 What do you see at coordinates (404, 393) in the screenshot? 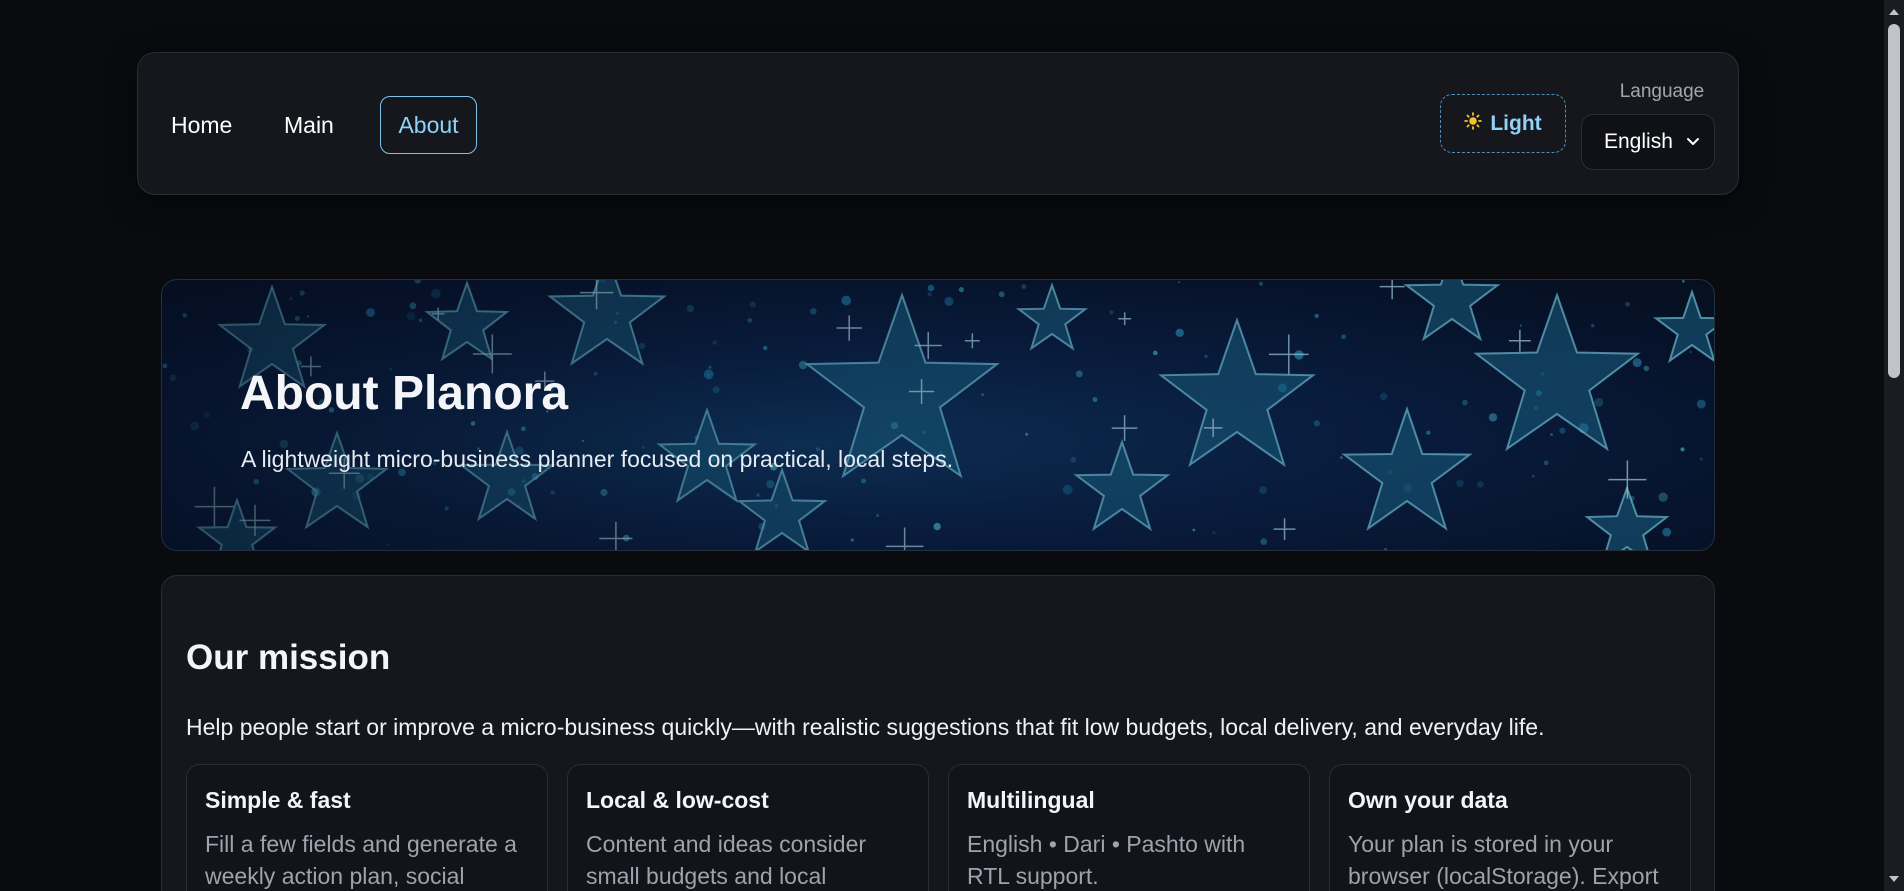
I see `hero-title: About Planora` at bounding box center [404, 393].